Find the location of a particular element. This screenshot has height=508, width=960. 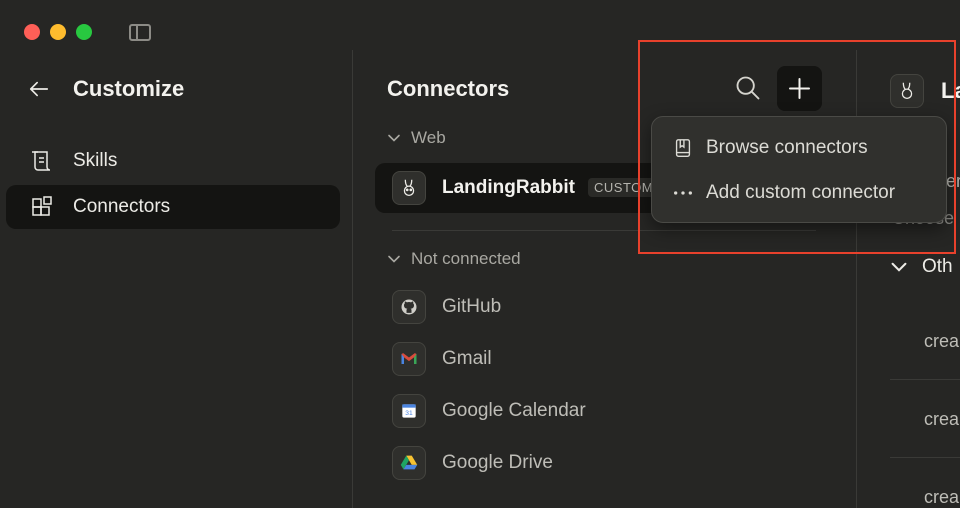

connector-gmail: Gmail is located at coordinates (542, 359).